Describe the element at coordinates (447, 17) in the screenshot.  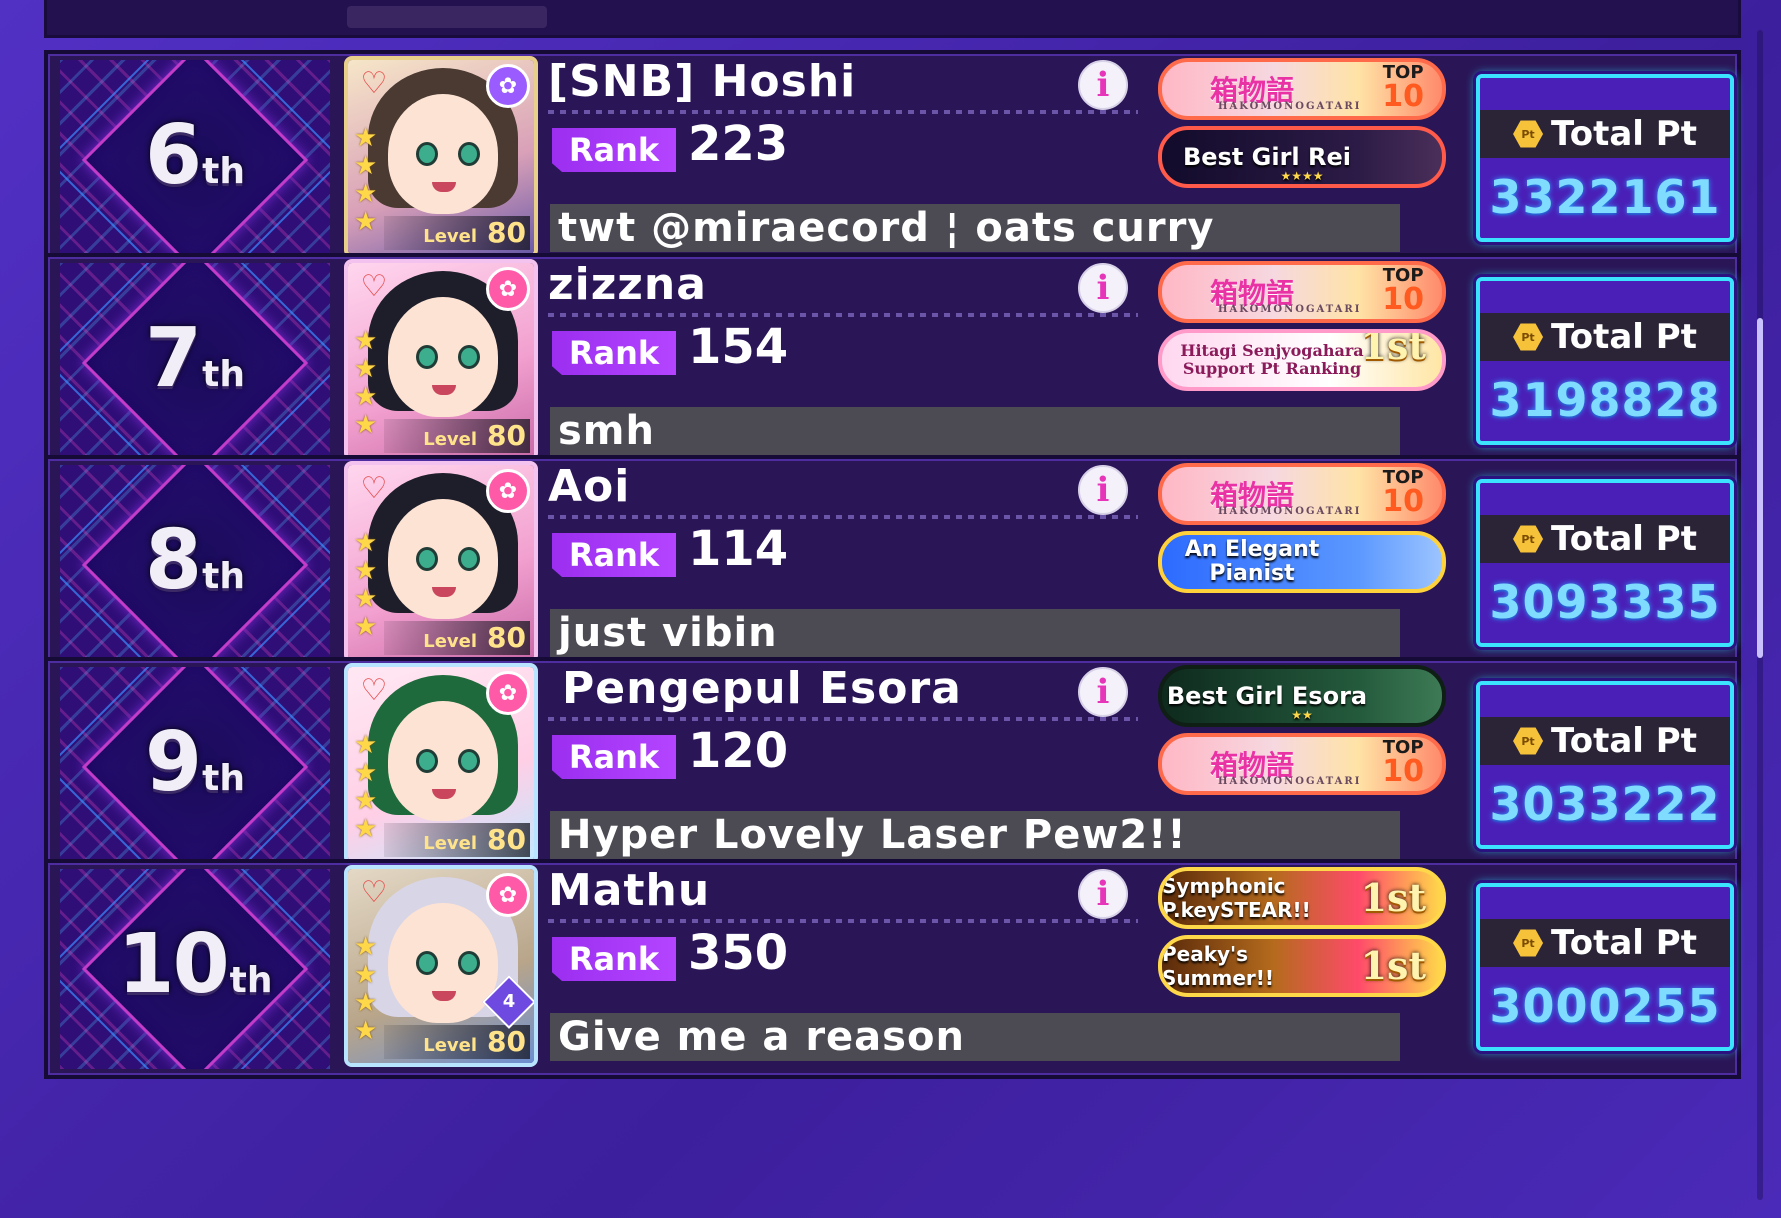
I see `previous-row-fragment` at that location.